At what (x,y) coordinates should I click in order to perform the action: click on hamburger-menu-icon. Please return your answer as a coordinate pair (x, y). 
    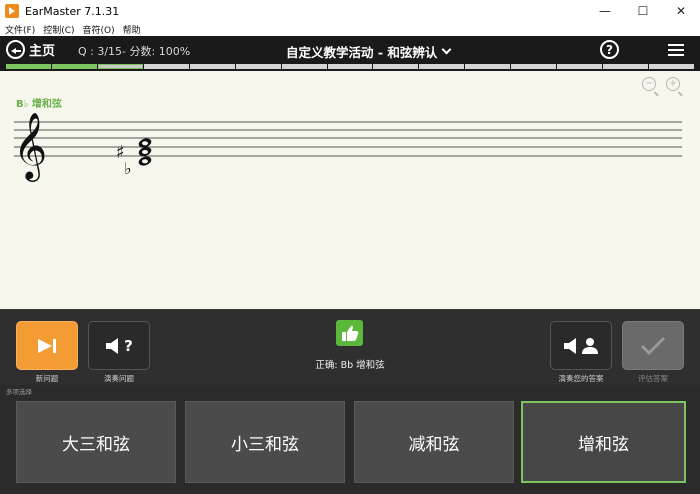
    Looking at the image, I should click on (676, 50).